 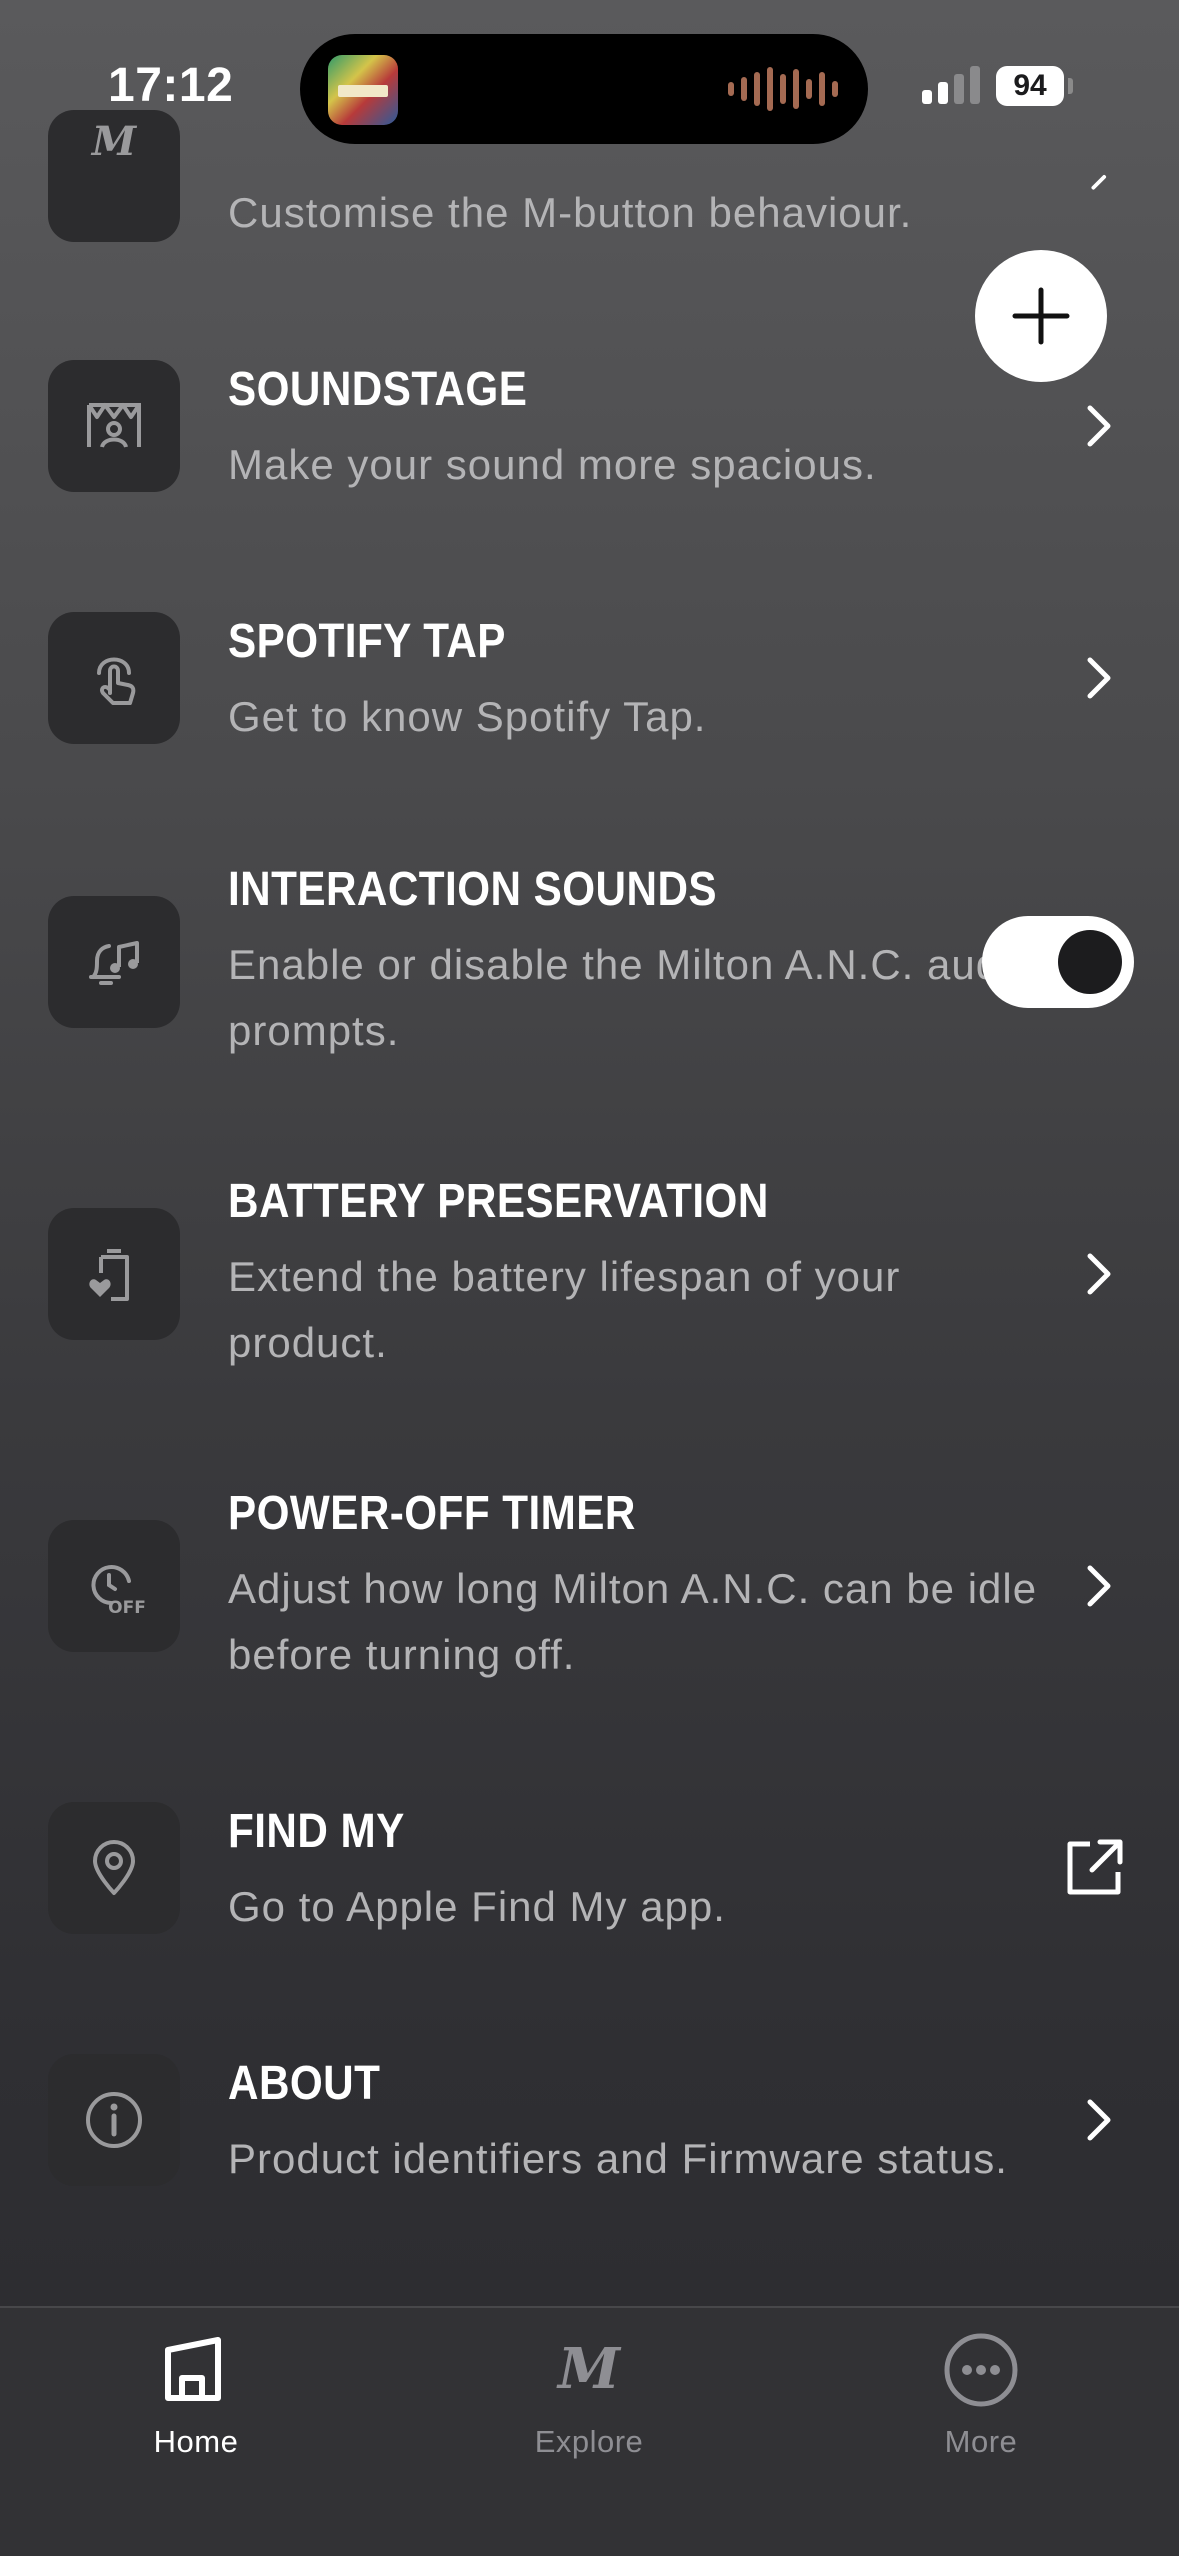 I want to click on battery-indicator: 94, so click(x=1030, y=86).